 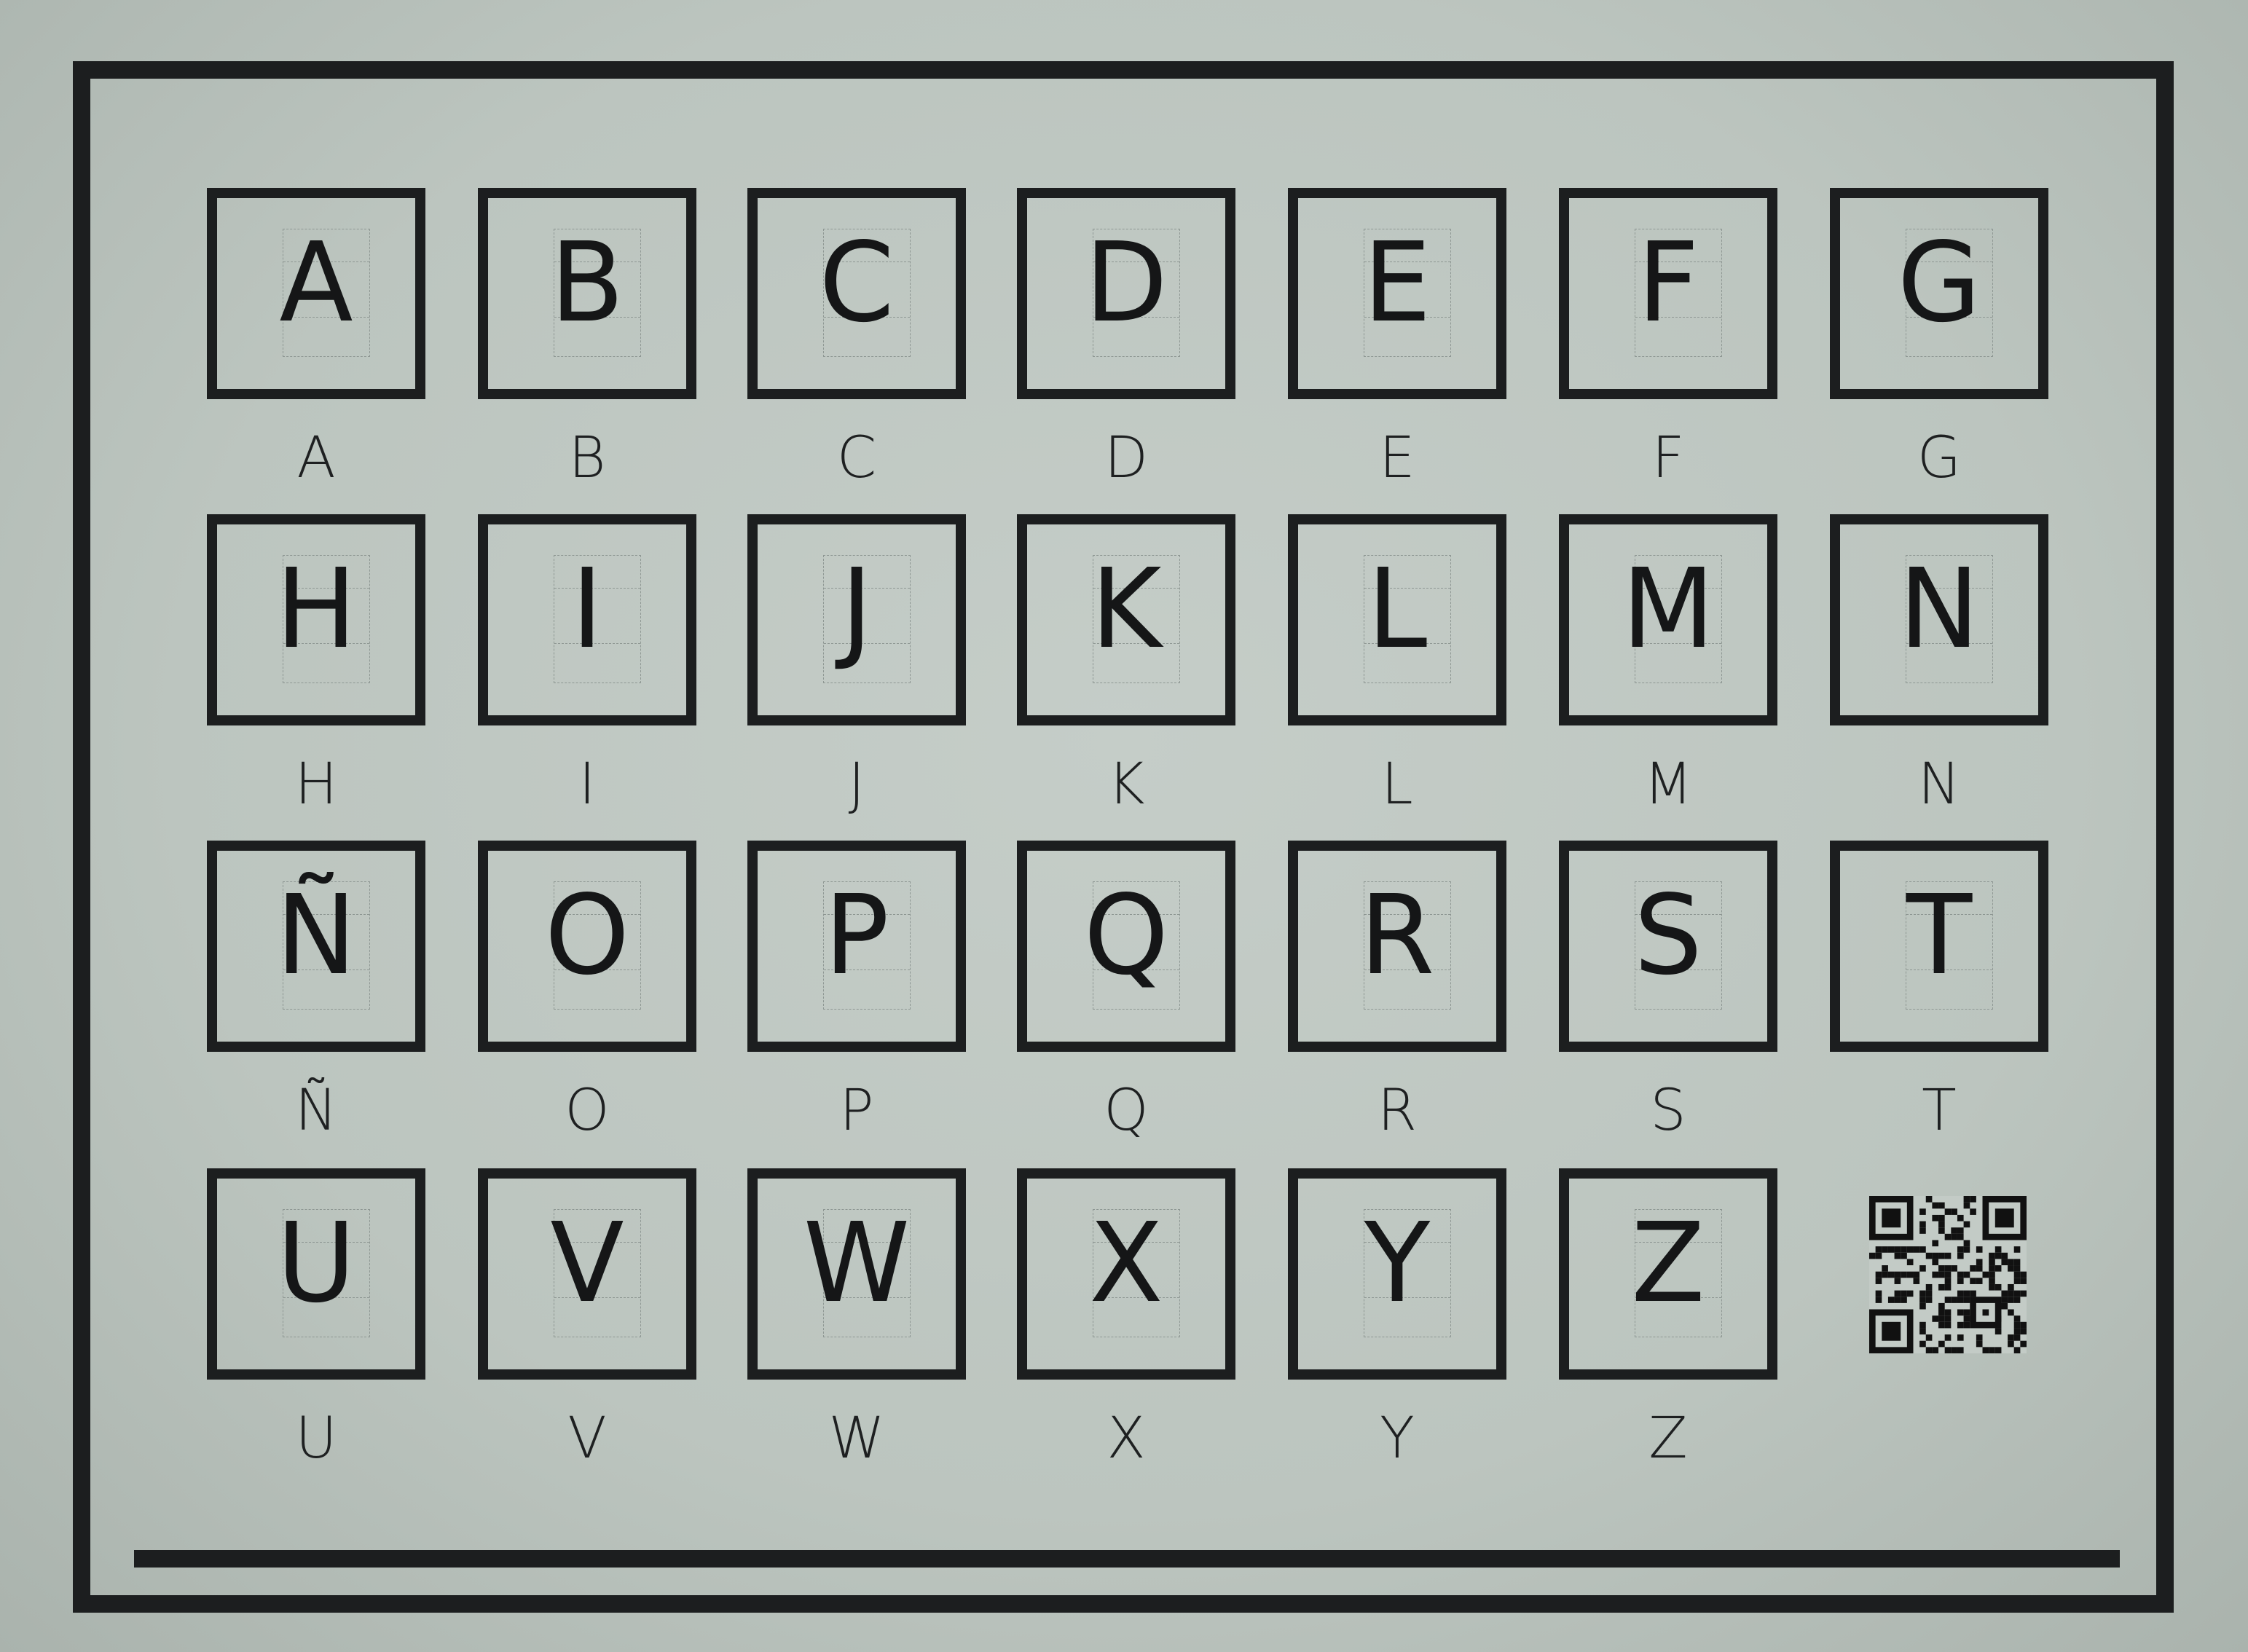 What do you see at coordinates (316, 283) in the screenshot?
I see `handwritten-letter: A` at bounding box center [316, 283].